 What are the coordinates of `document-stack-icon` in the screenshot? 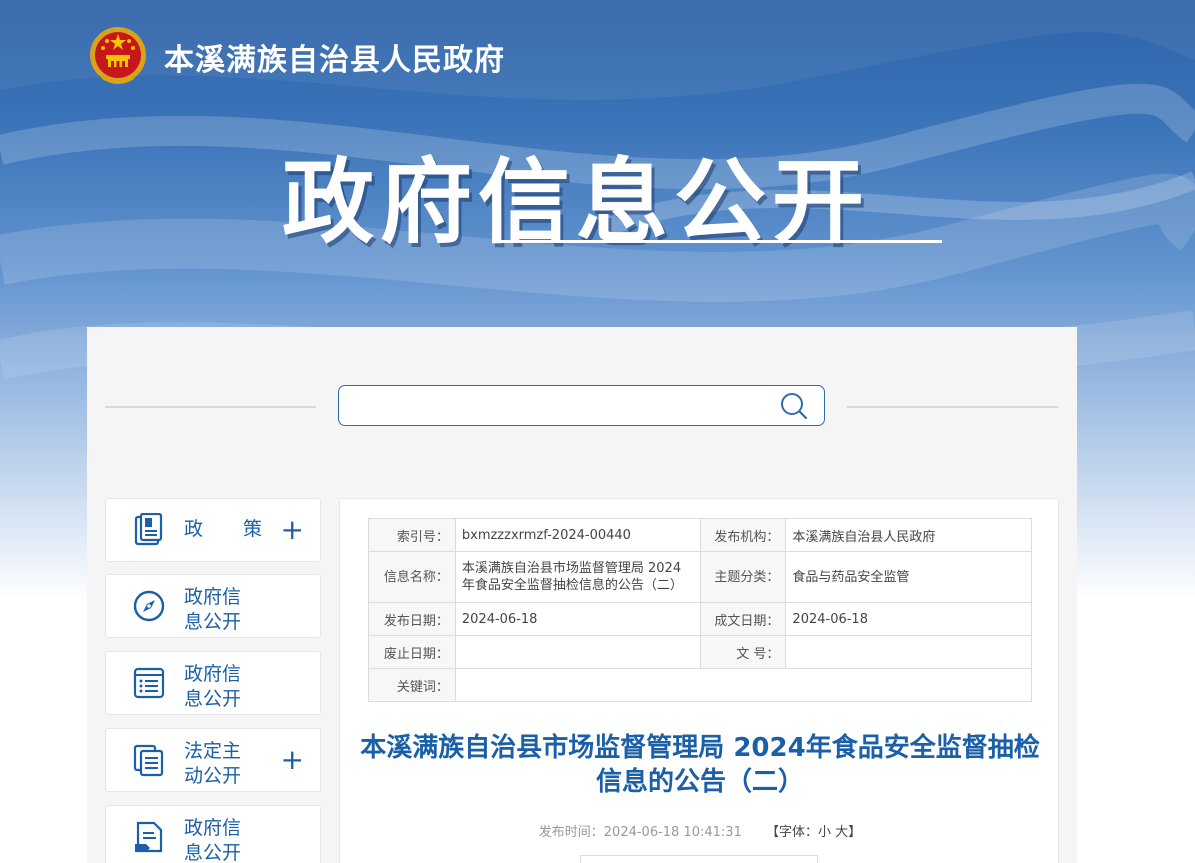 It's located at (148, 529).